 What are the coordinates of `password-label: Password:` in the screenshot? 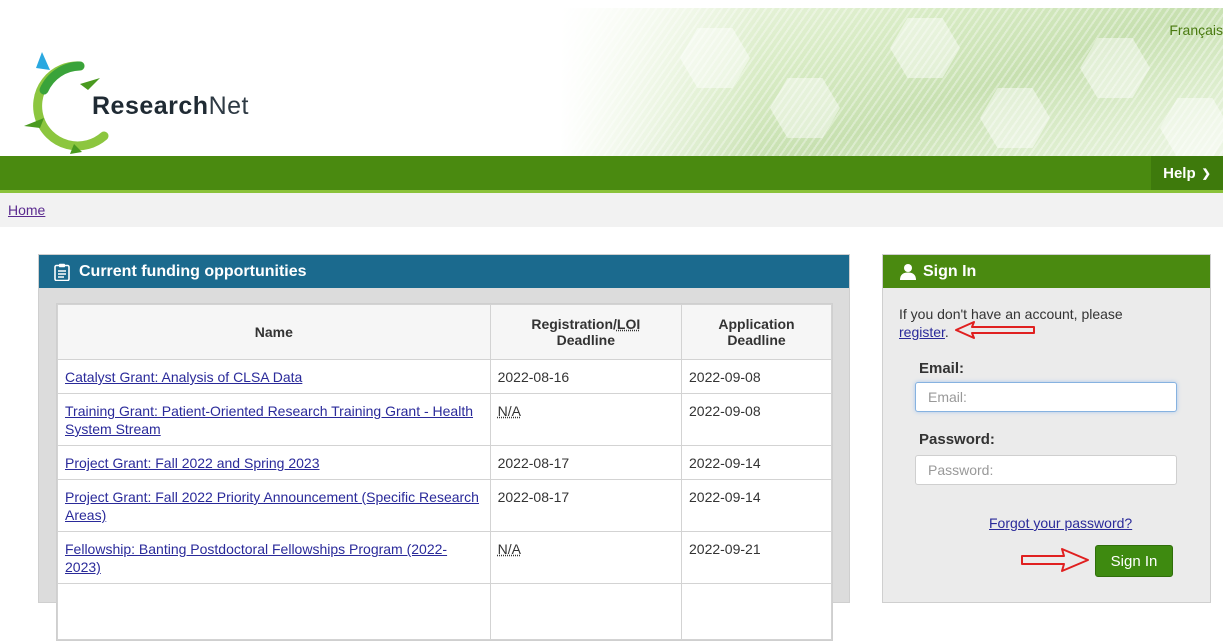 It's located at (957, 439).